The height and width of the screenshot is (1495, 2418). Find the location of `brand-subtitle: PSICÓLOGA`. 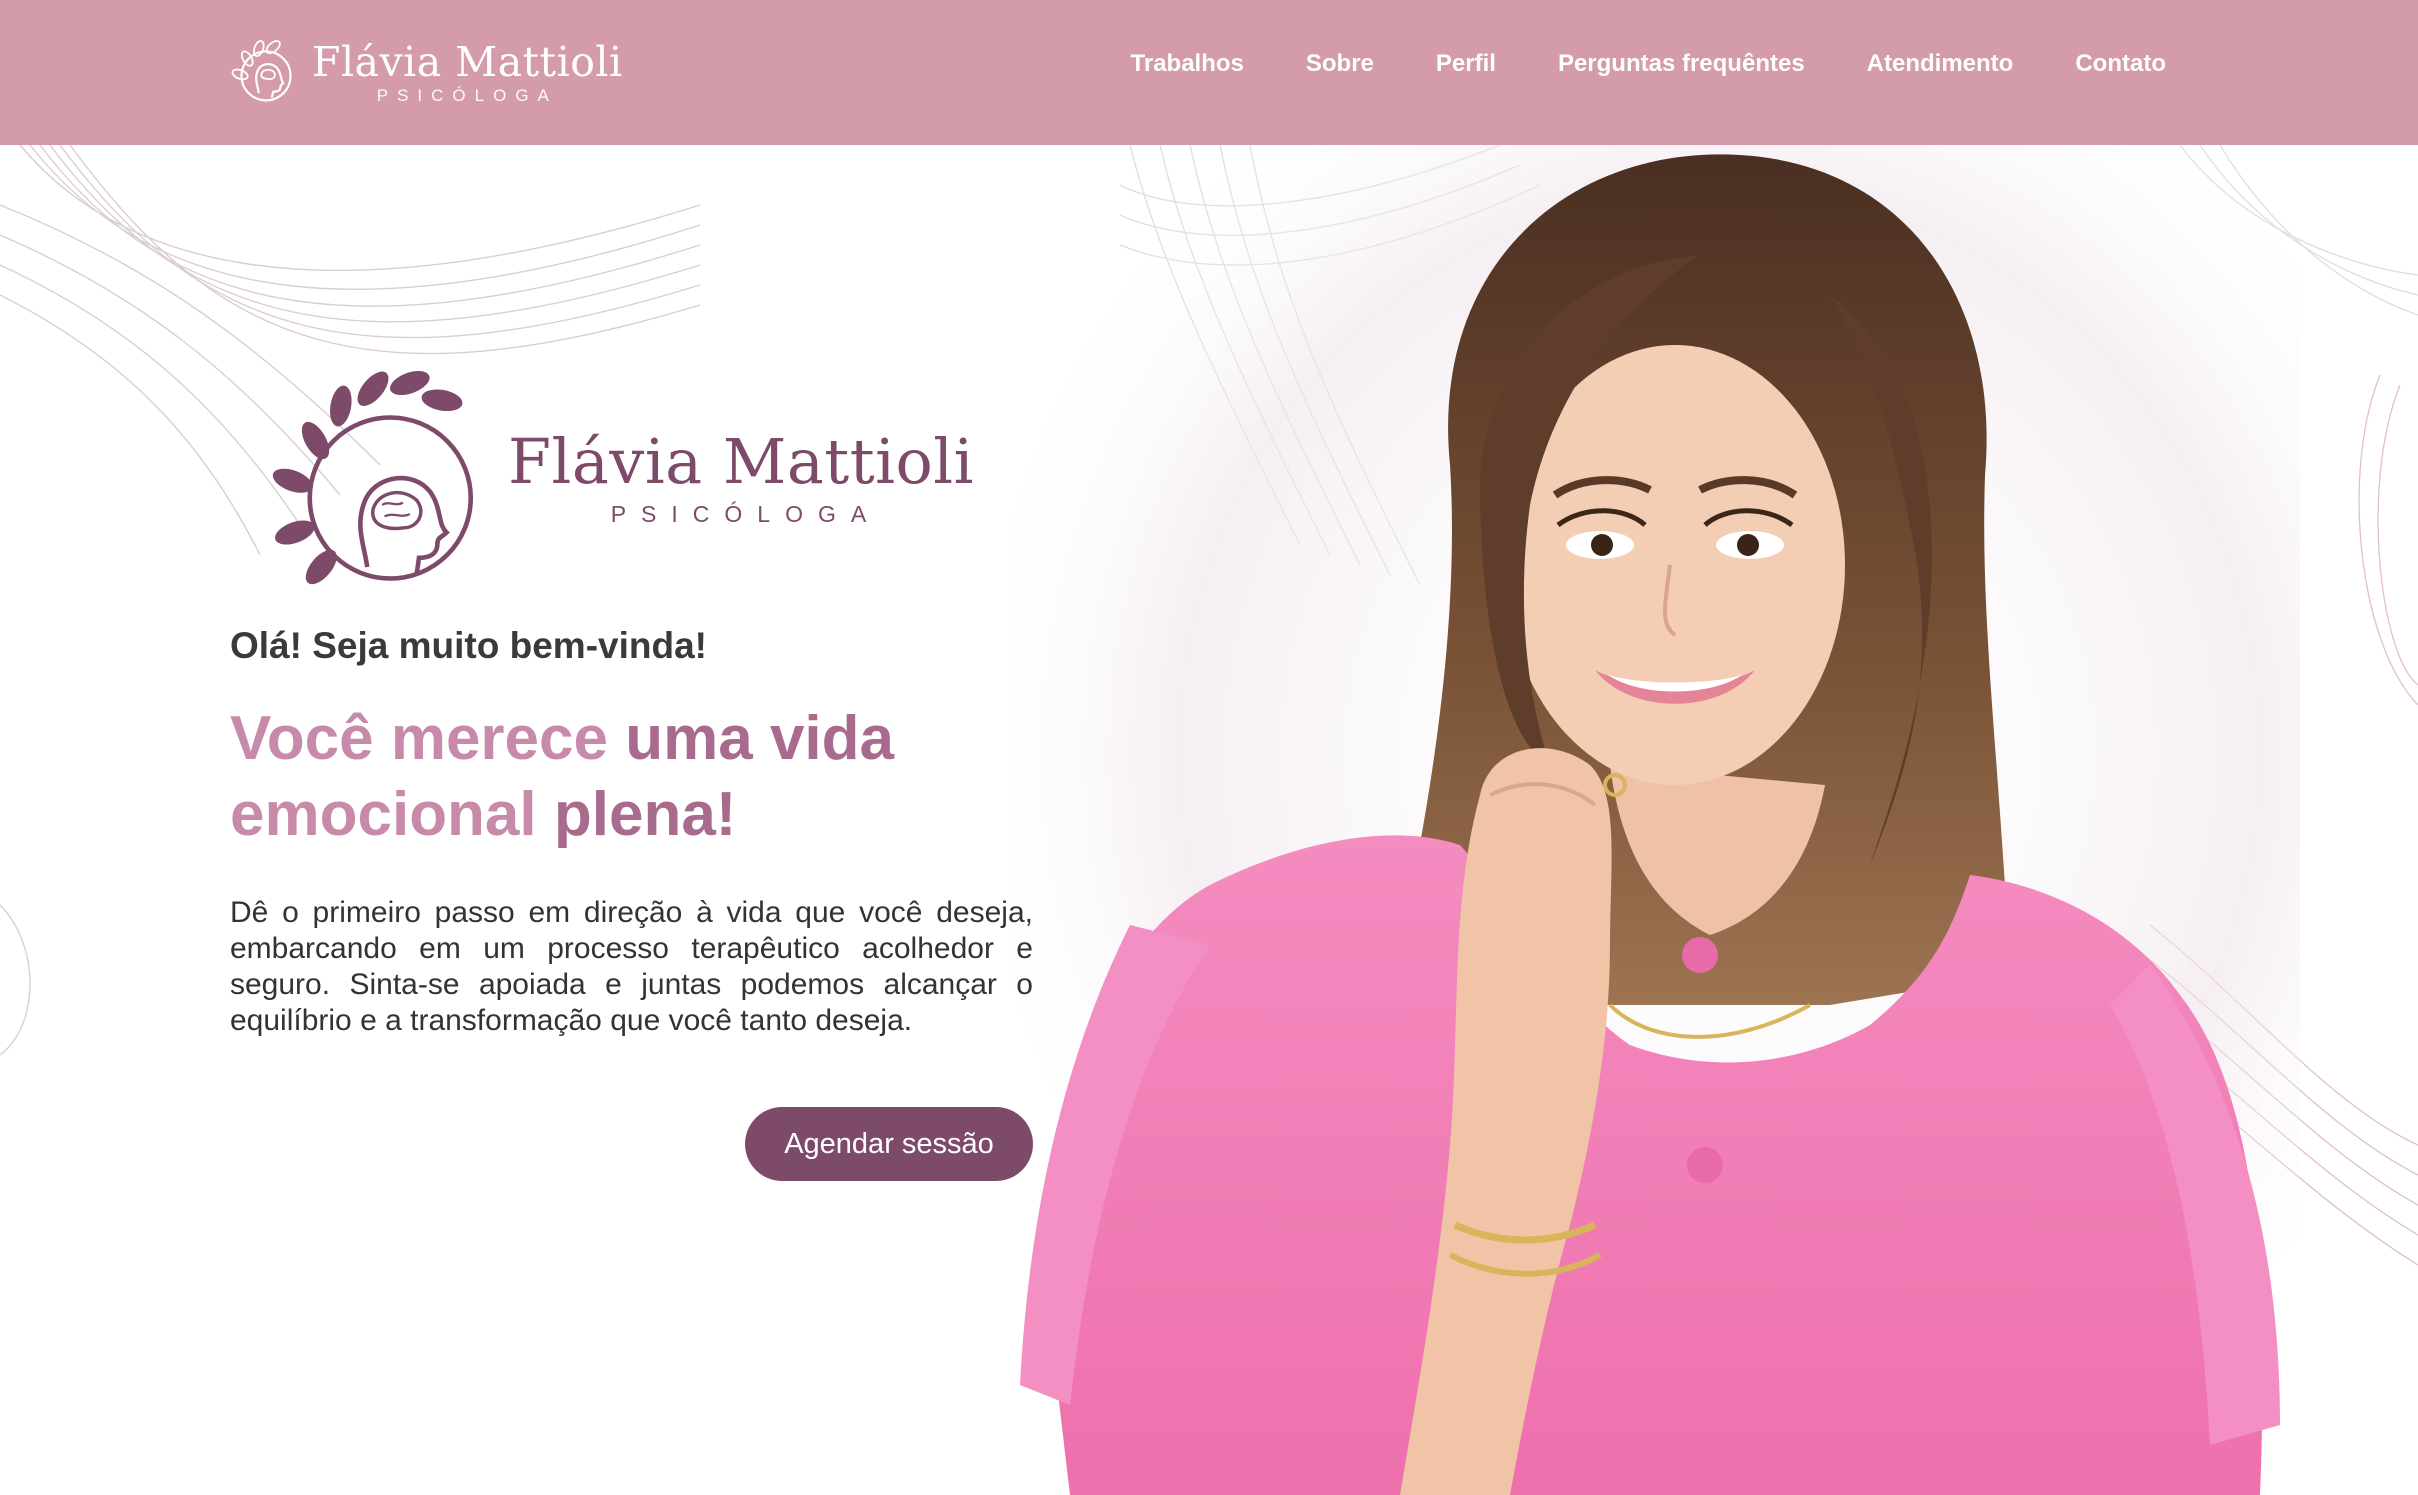

brand-subtitle: PSICÓLOGA is located at coordinates (467, 95).